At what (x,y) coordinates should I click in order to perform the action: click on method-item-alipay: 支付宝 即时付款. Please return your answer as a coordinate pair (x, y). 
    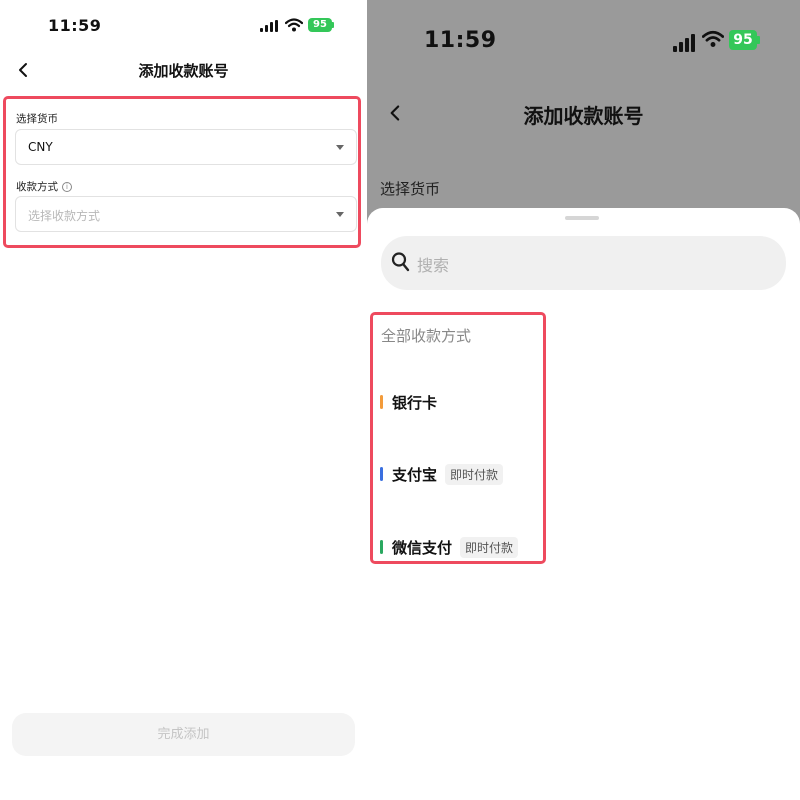
    Looking at the image, I should click on (442, 474).